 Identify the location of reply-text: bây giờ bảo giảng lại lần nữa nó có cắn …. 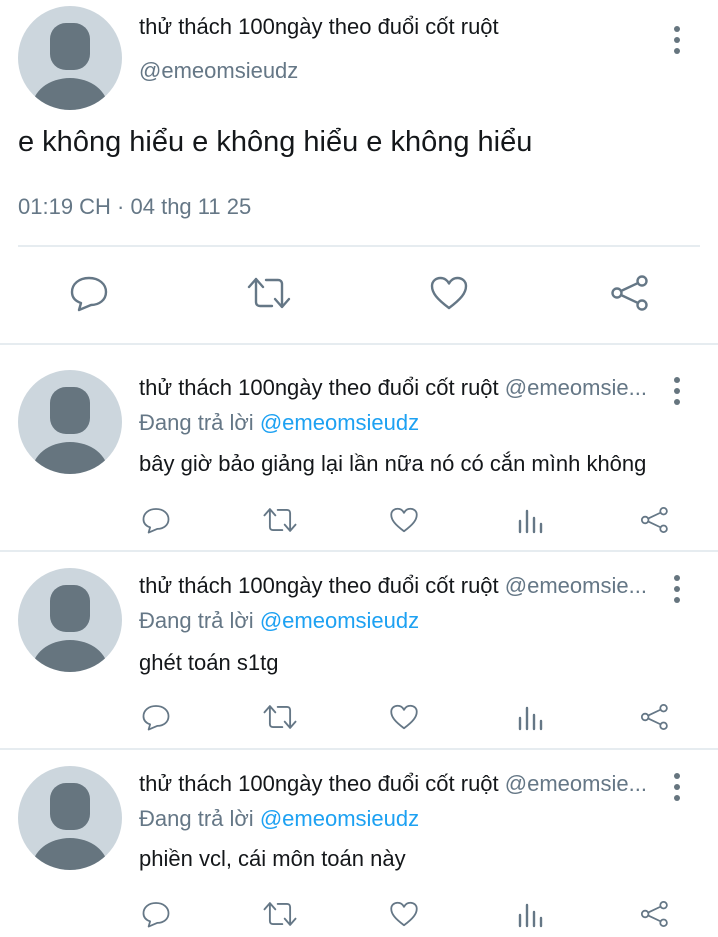
(393, 463).